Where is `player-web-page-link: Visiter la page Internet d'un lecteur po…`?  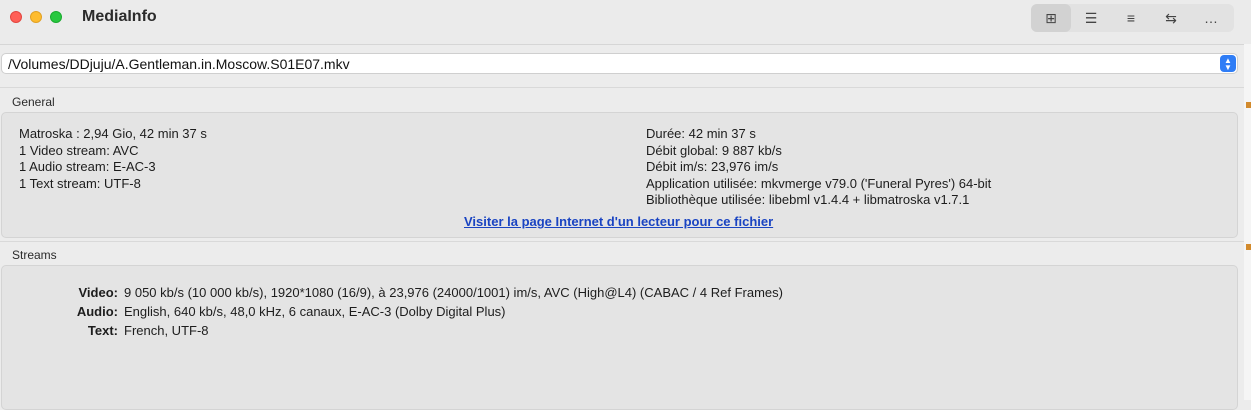 player-web-page-link: Visiter la page Internet d'un lecteur po… is located at coordinates (618, 221).